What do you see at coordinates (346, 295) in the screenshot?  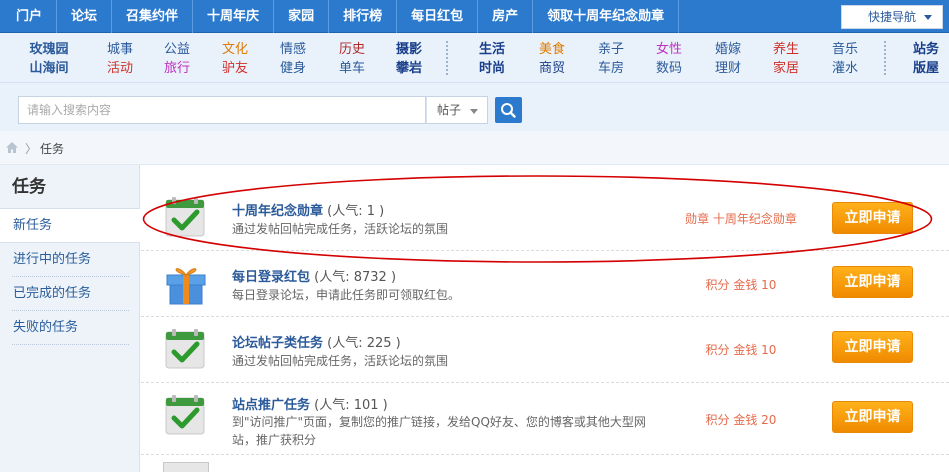 I see `task-description: 每日登录论坛，申请此任务即可领取红包。` at bounding box center [346, 295].